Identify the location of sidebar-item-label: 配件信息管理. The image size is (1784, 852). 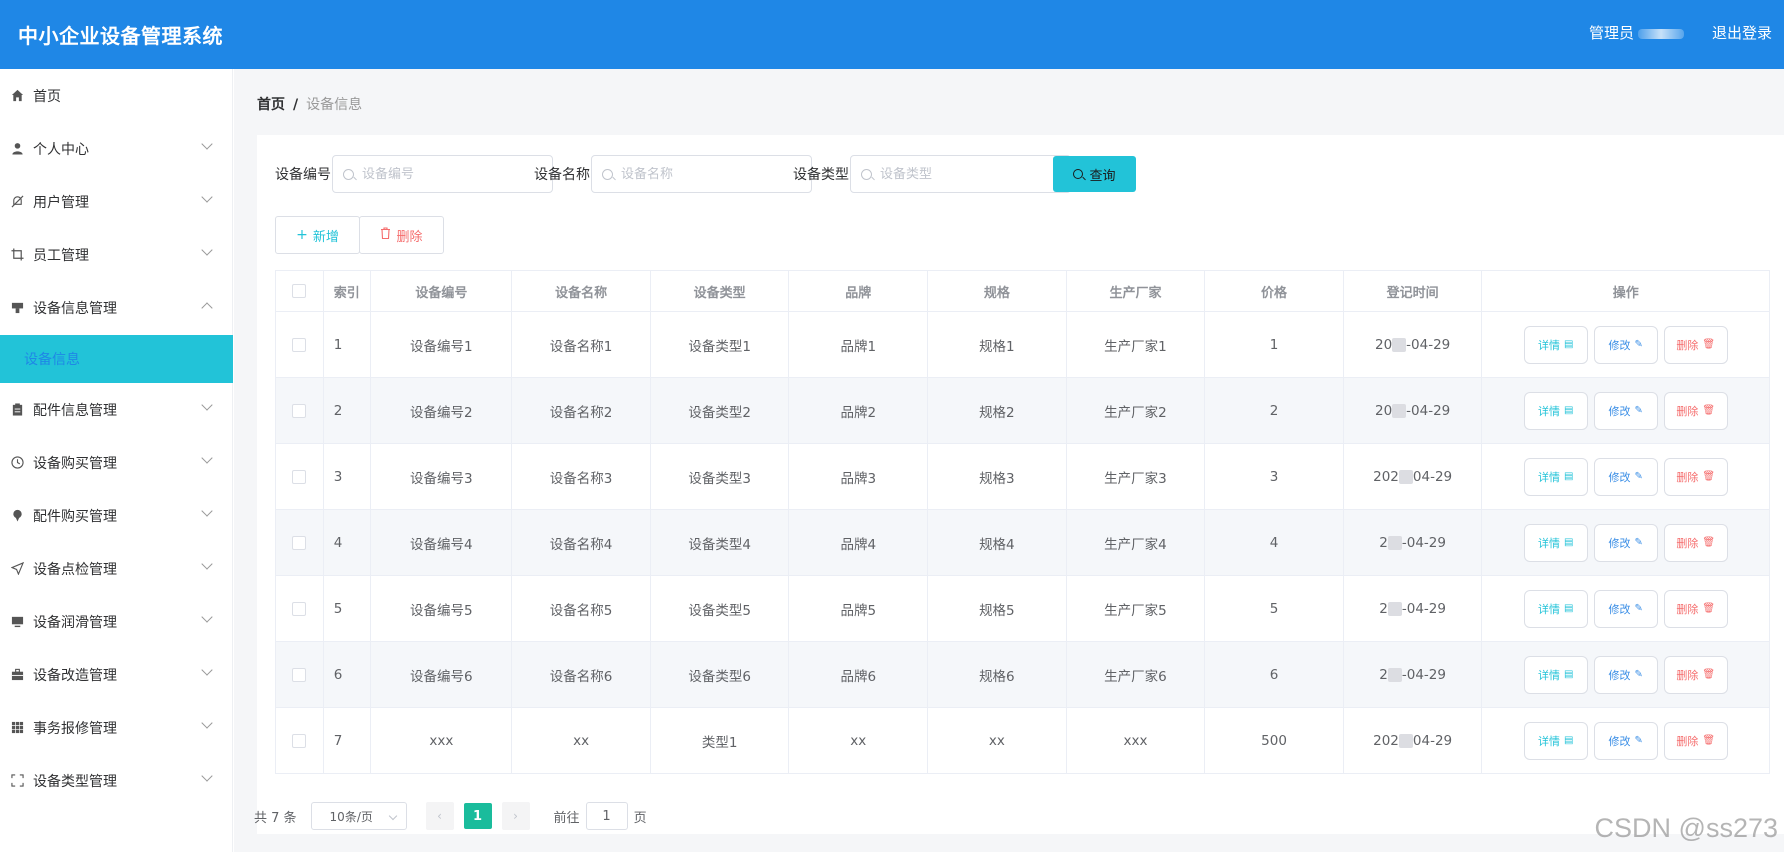
(75, 410).